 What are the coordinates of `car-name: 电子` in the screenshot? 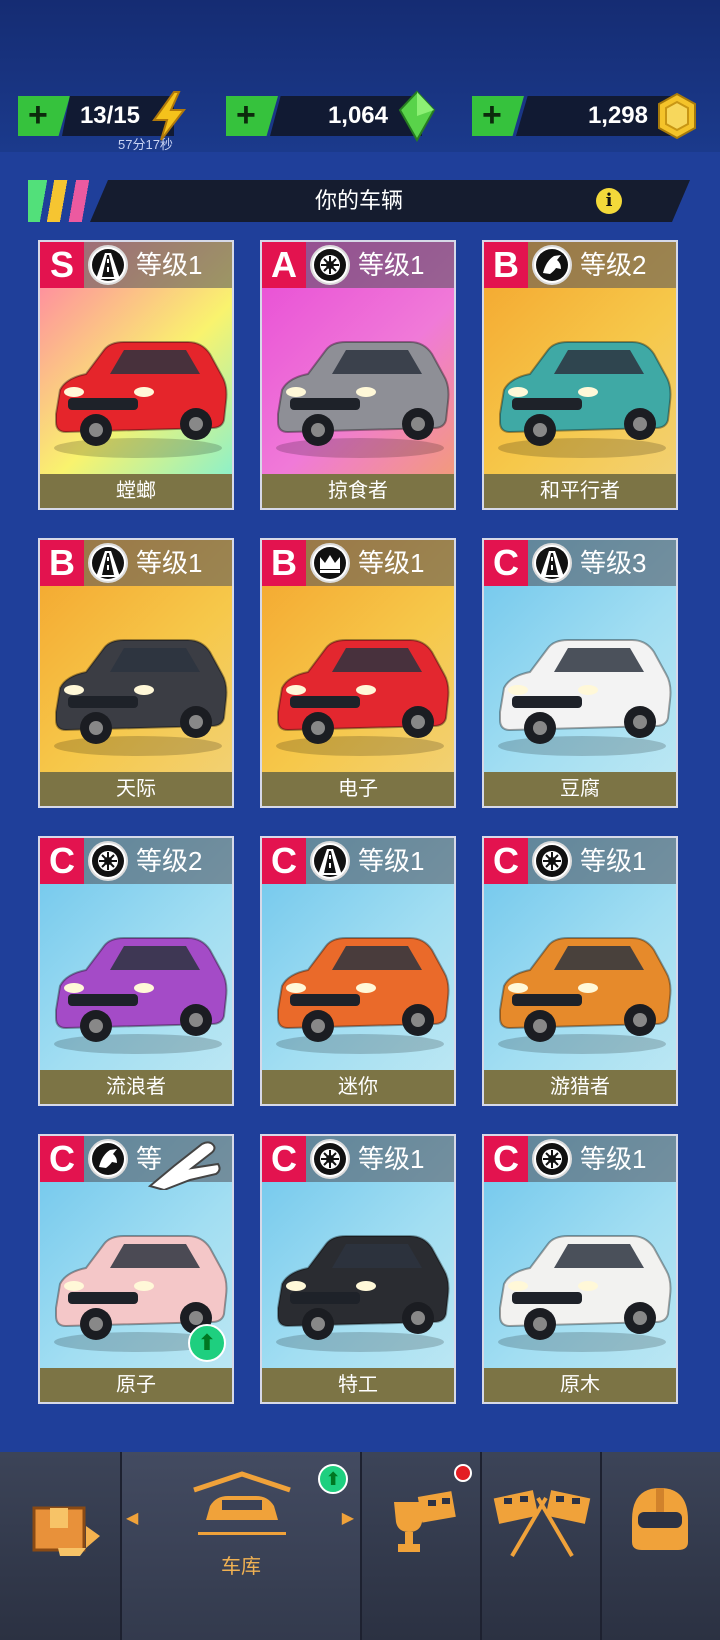 It's located at (358, 789).